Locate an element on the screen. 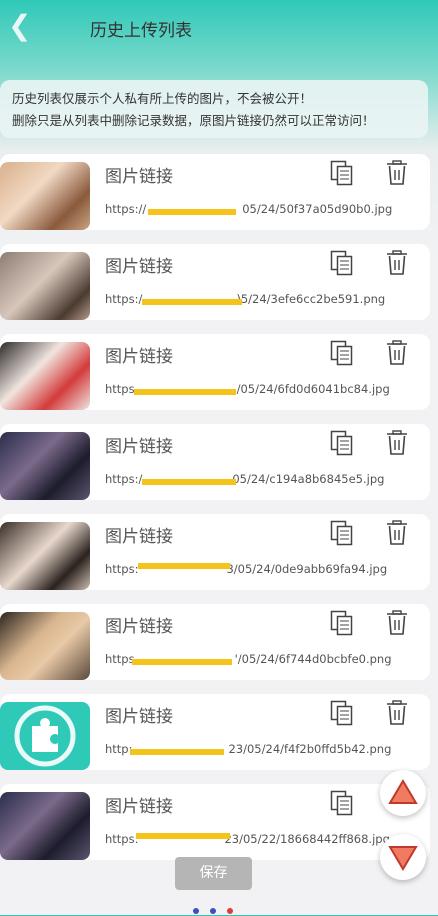 This screenshot has height=916, width=438. scroll-down-icon is located at coordinates (403, 858).